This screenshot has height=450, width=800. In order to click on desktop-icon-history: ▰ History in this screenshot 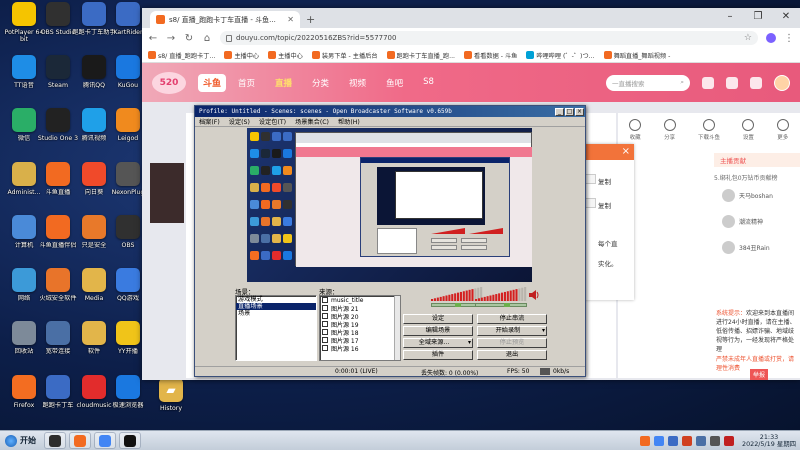, I will do `click(171, 404)`.